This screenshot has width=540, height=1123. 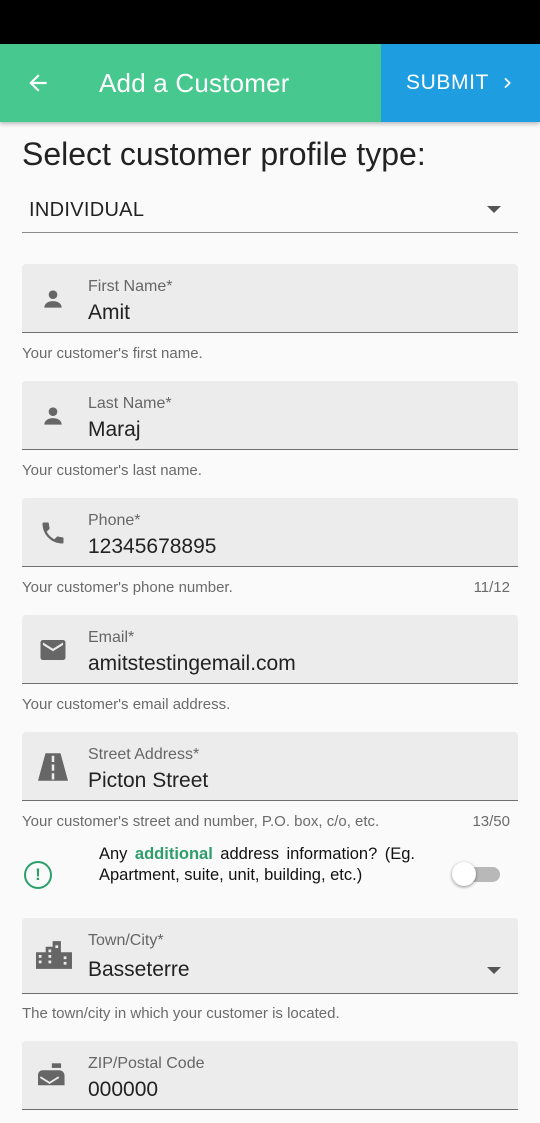 What do you see at coordinates (109, 313) in the screenshot?
I see `first-name-input: Amit` at bounding box center [109, 313].